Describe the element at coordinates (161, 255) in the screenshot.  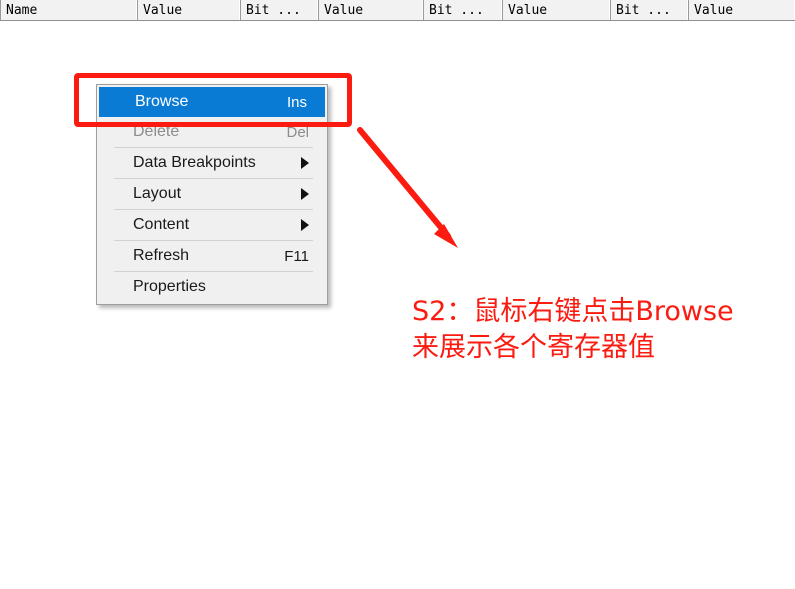
I see `menu-item-label: Refresh` at that location.